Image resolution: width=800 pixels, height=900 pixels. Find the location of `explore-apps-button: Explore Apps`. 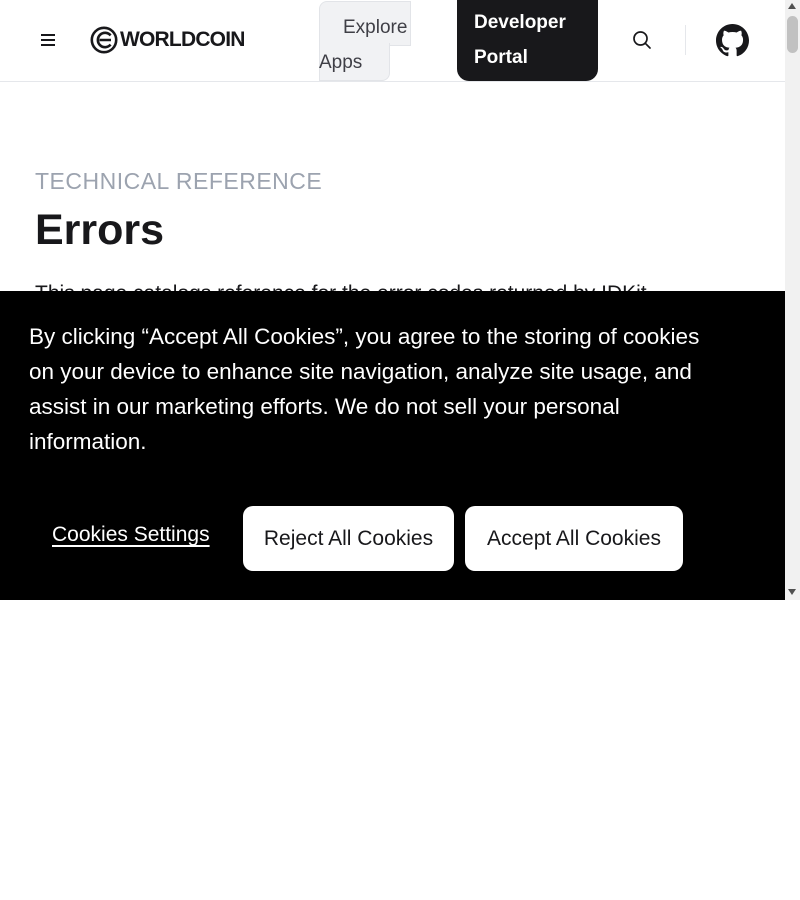

explore-apps-button: Explore Apps is located at coordinates (365, 41).